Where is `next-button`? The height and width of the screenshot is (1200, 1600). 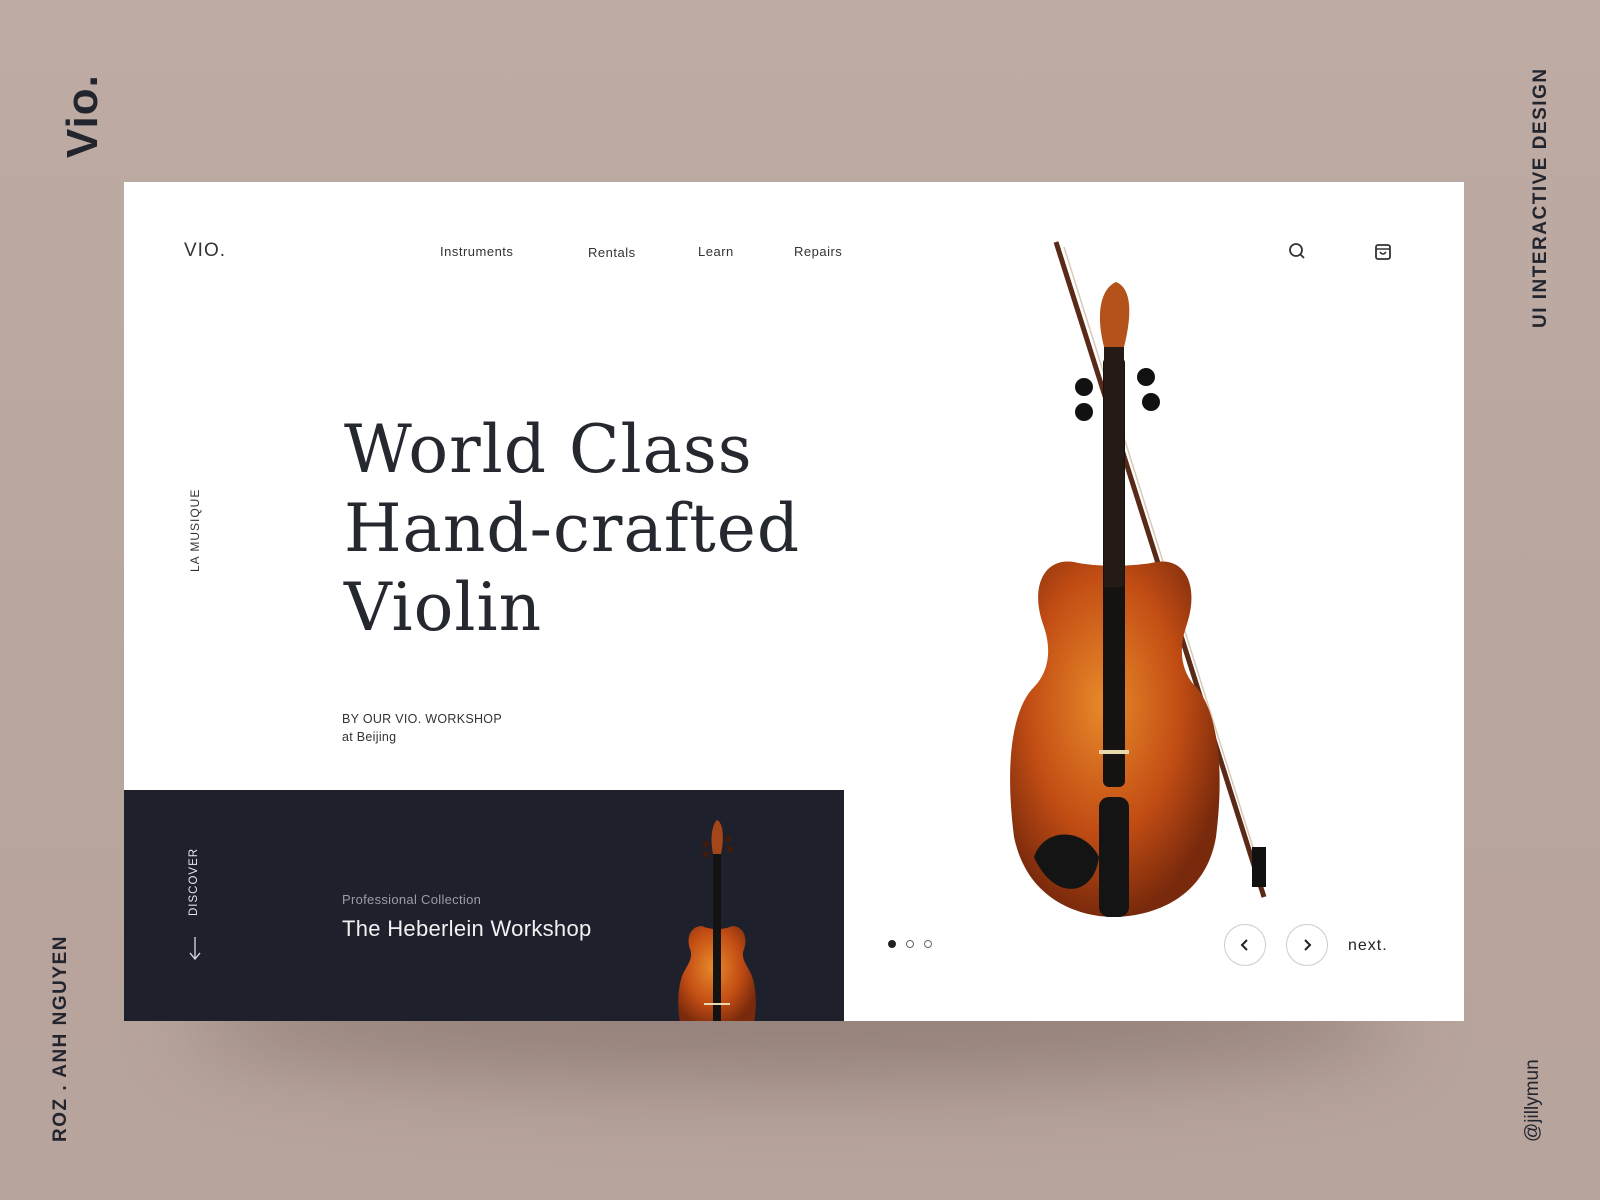
next-button is located at coordinates (1307, 945).